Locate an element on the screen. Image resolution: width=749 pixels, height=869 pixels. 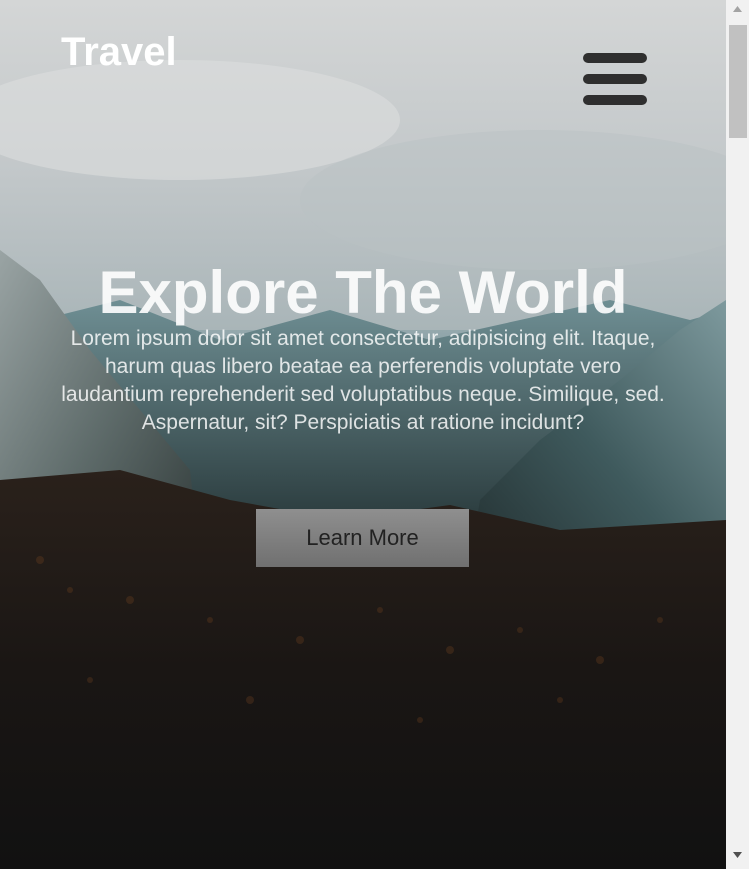
menu-bar-middle is located at coordinates (615, 79).